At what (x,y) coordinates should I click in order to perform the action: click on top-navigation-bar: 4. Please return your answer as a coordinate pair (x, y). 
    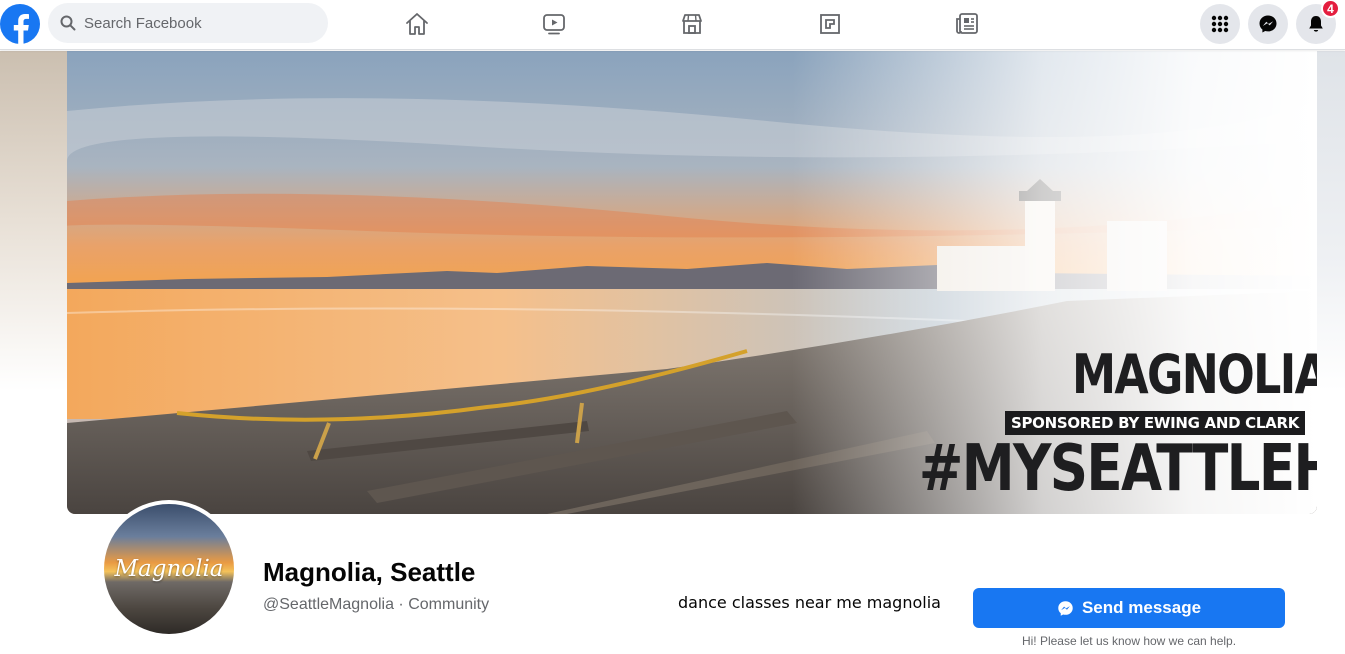
    Looking at the image, I should click on (672, 25).